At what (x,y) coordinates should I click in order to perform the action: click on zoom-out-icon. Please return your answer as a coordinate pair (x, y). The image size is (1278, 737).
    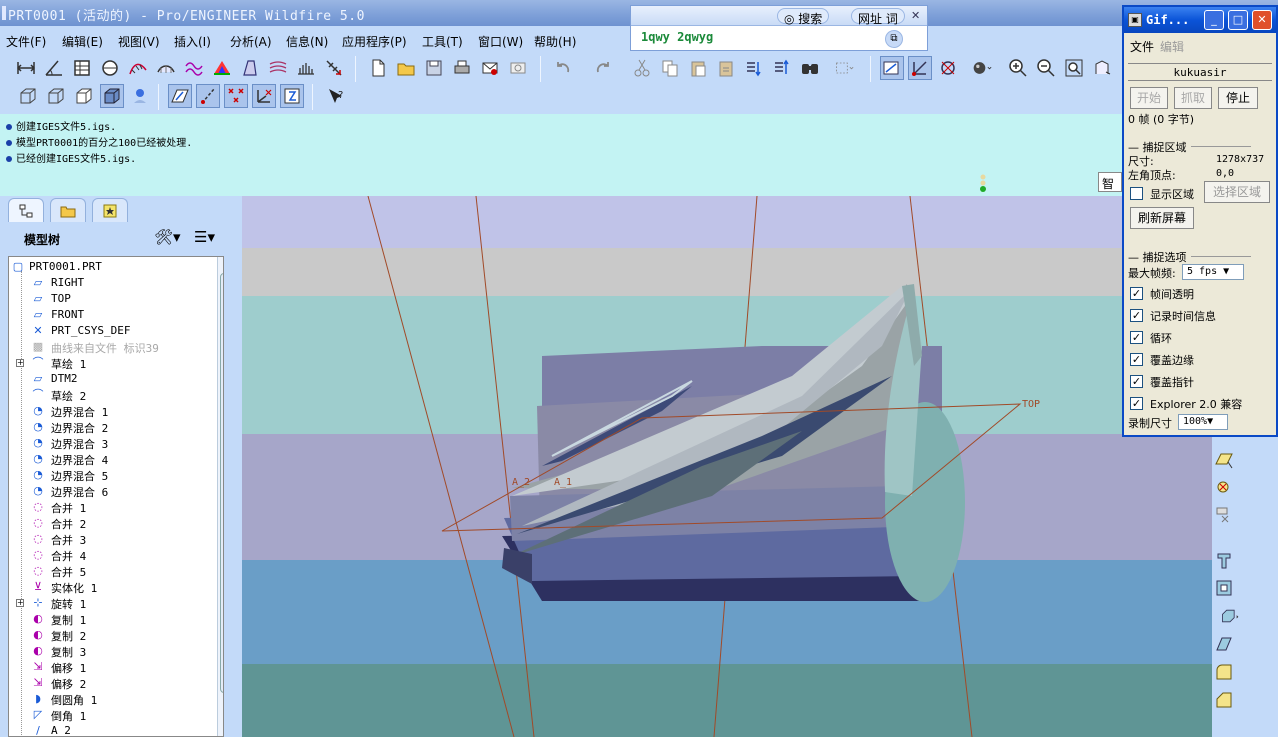
    Looking at the image, I should click on (1046, 68).